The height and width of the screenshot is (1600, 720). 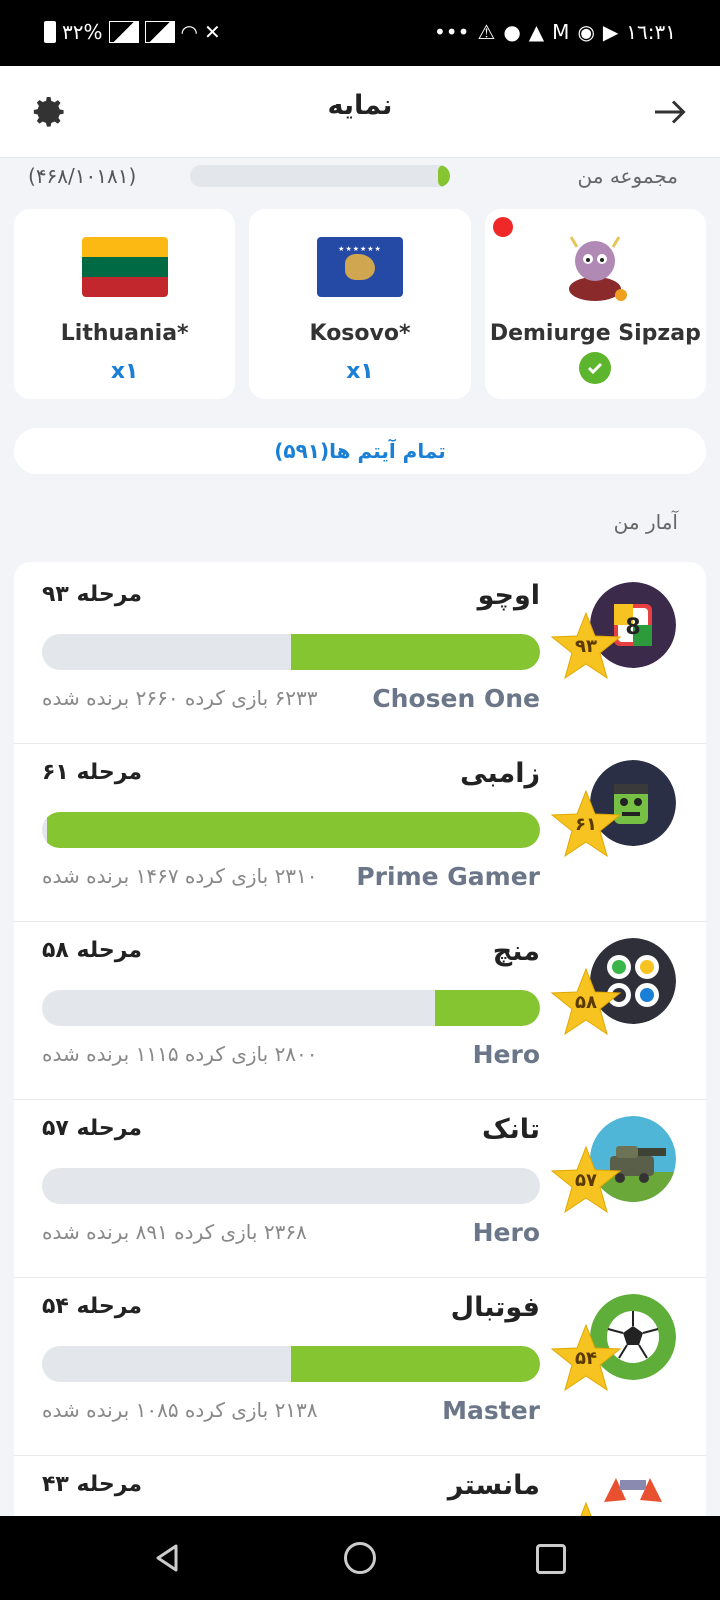 What do you see at coordinates (495, 1307) in the screenshot?
I see `game-name: فوتبال` at bounding box center [495, 1307].